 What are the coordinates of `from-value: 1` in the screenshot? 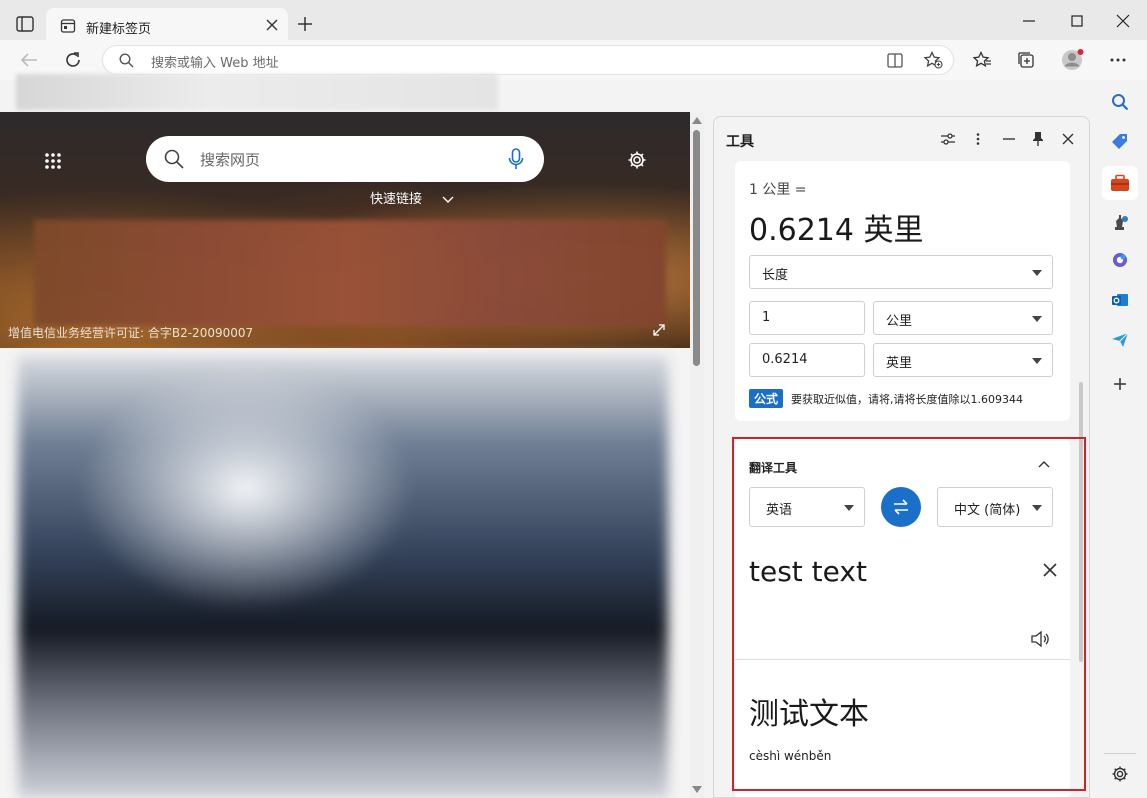 It's located at (766, 317).